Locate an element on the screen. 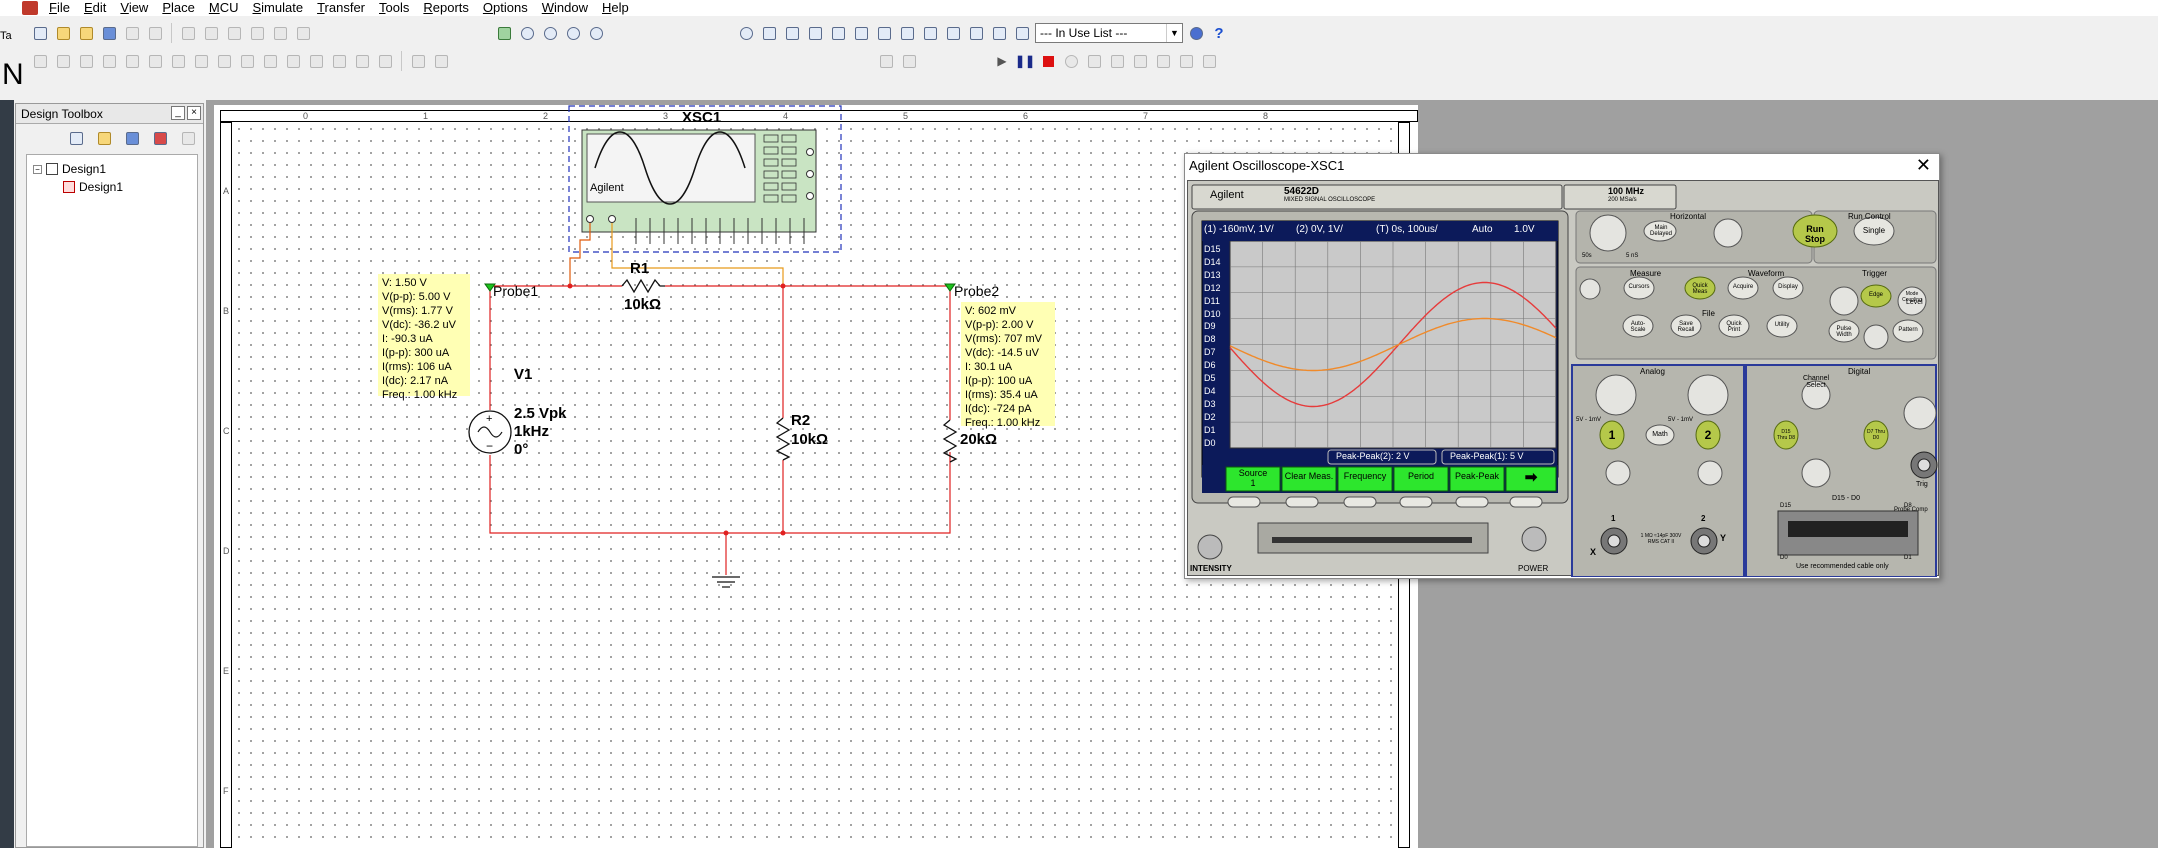 This screenshot has height=848, width=2158. digital-label: D15 is located at coordinates (1212, 249).